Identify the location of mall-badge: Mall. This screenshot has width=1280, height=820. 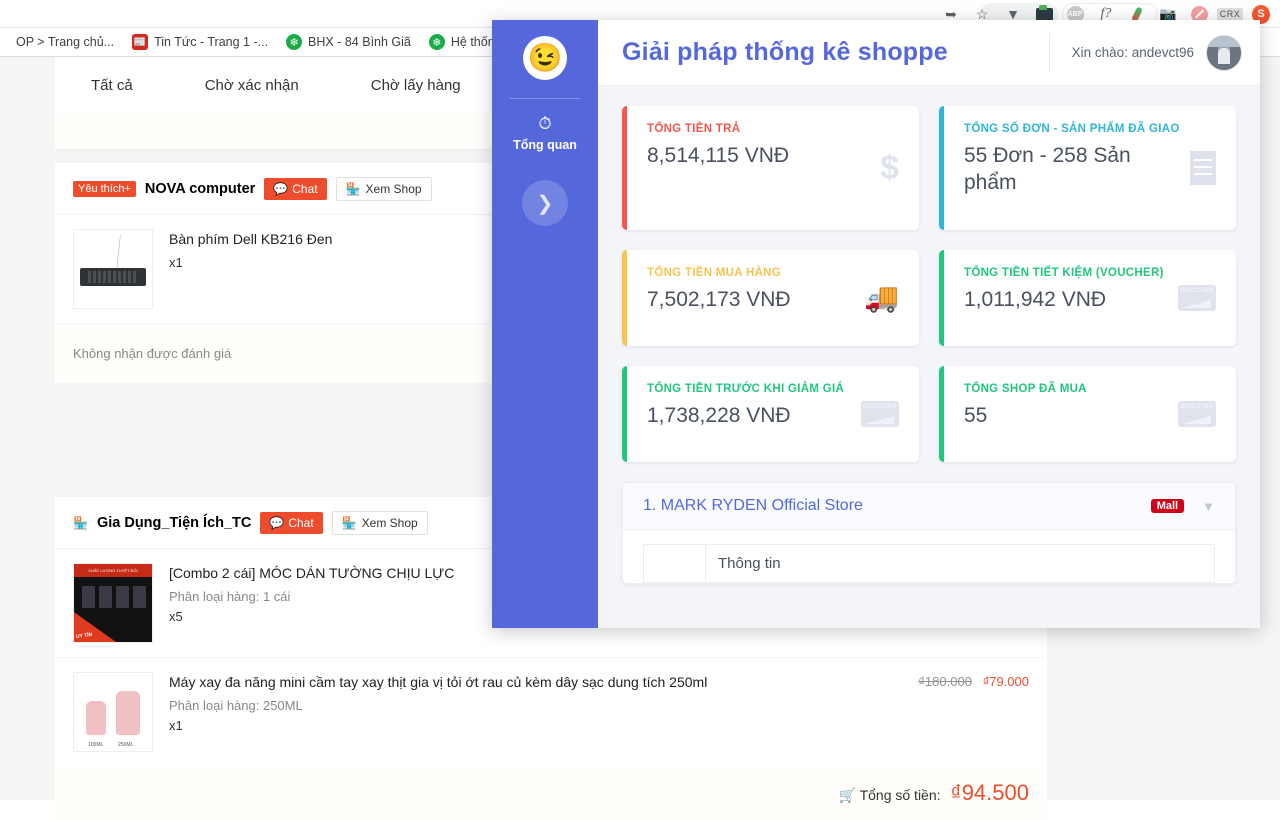
(1167, 506).